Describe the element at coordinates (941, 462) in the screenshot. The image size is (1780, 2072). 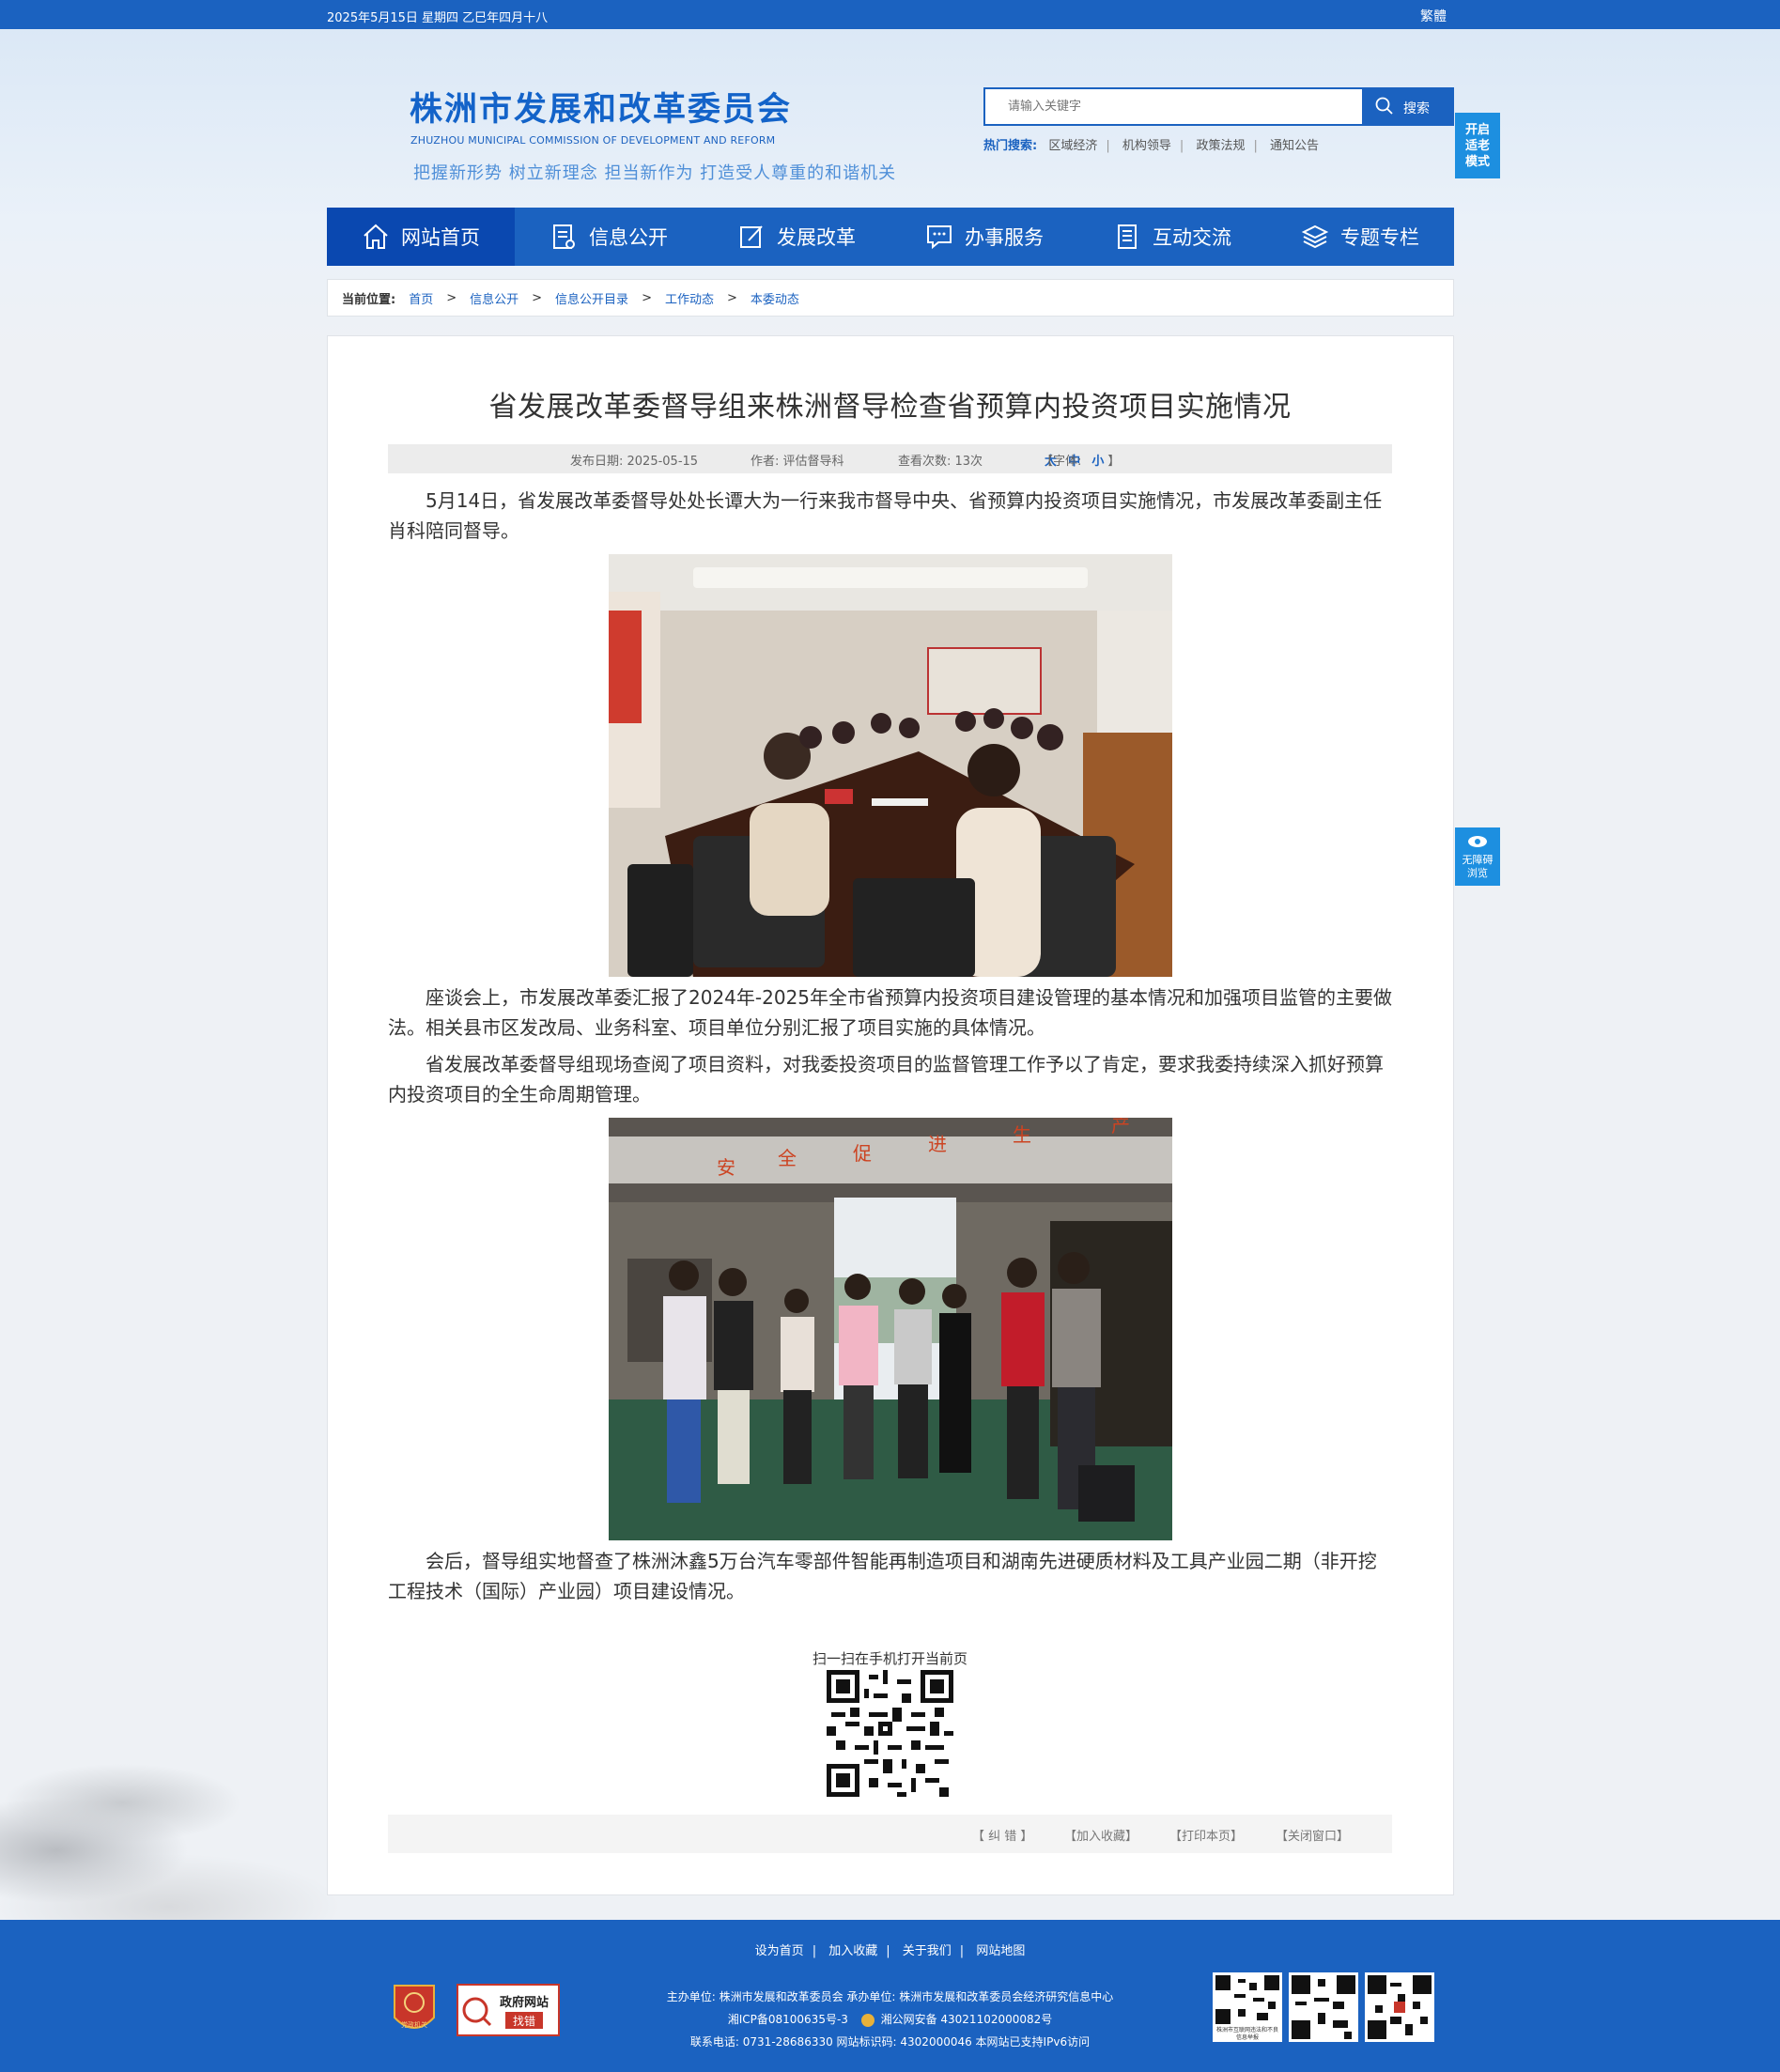
I see `view-count: 查看次数: 13次` at that location.